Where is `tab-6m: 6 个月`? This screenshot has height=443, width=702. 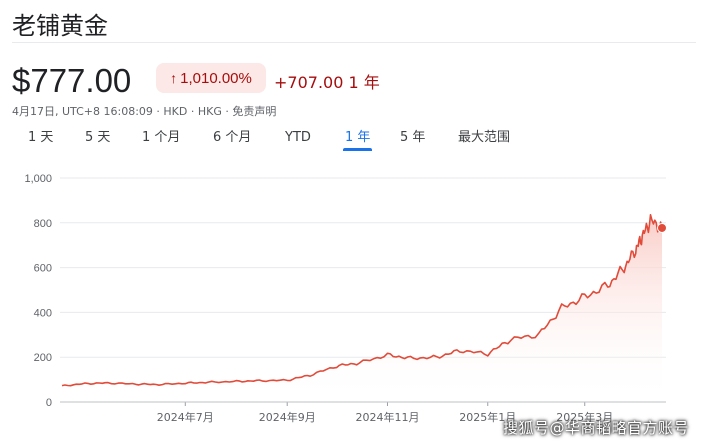 tab-6m: 6 个月 is located at coordinates (232, 140).